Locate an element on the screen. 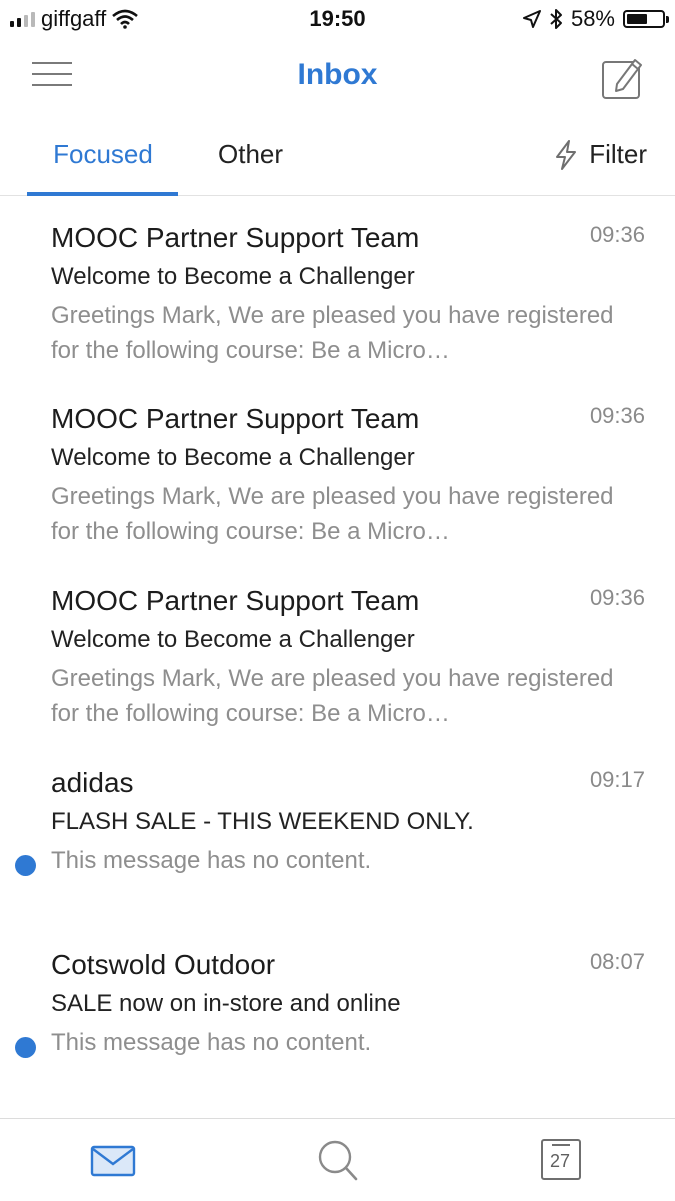  message-sender: Cotswold Outdoor is located at coordinates (163, 964).